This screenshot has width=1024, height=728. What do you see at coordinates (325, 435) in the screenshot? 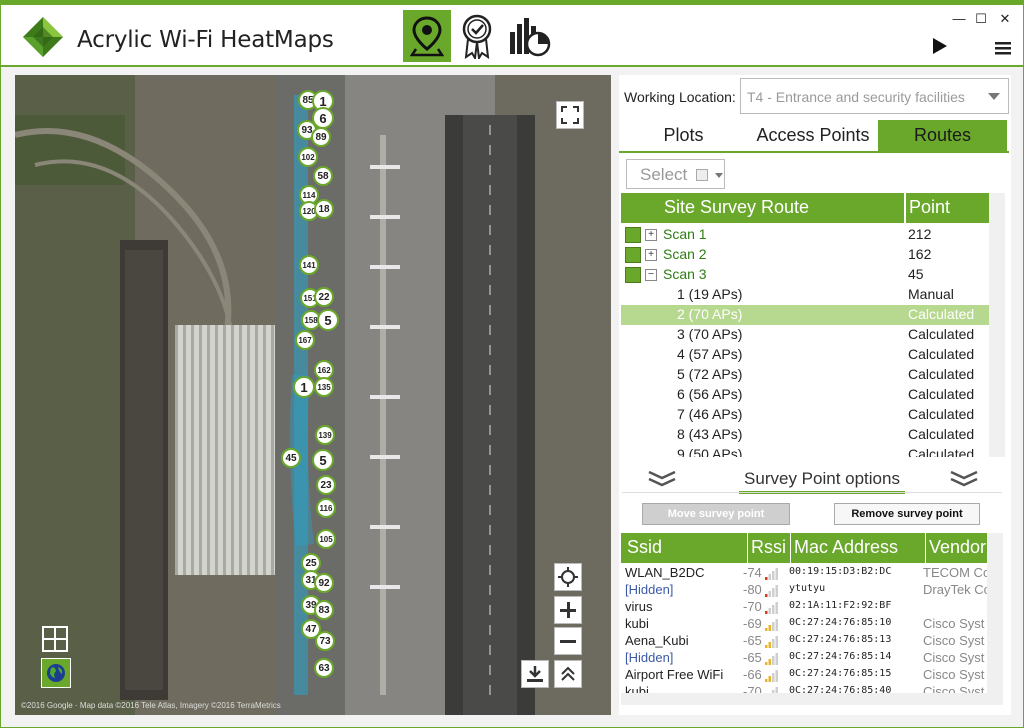
I see `survey-point-marker: 139` at bounding box center [325, 435].